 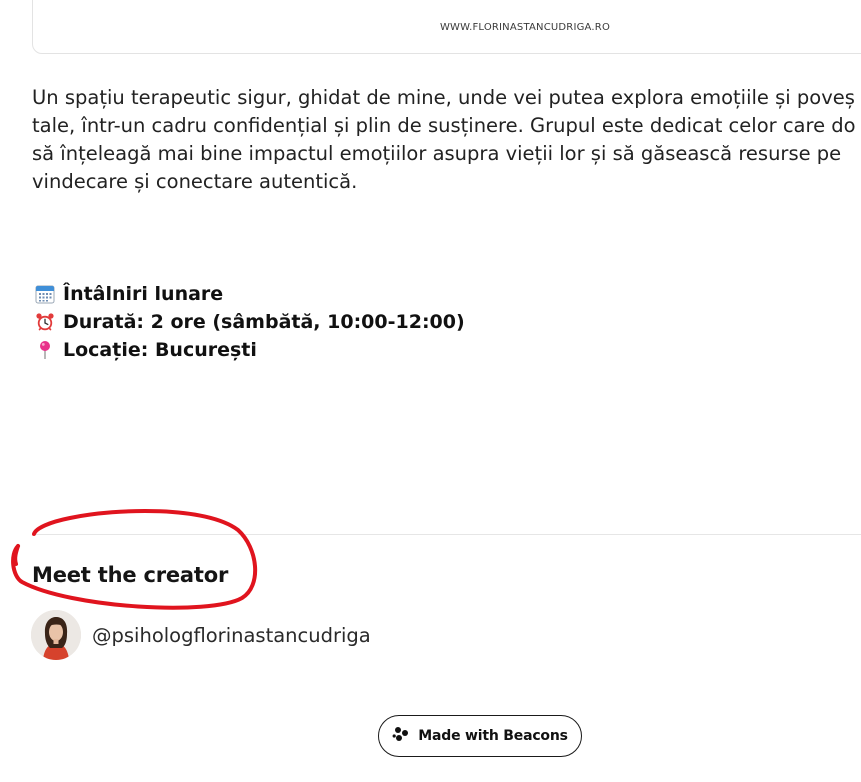 I want to click on detail-frequency: Întâlniri lunare, so click(x=249, y=294).